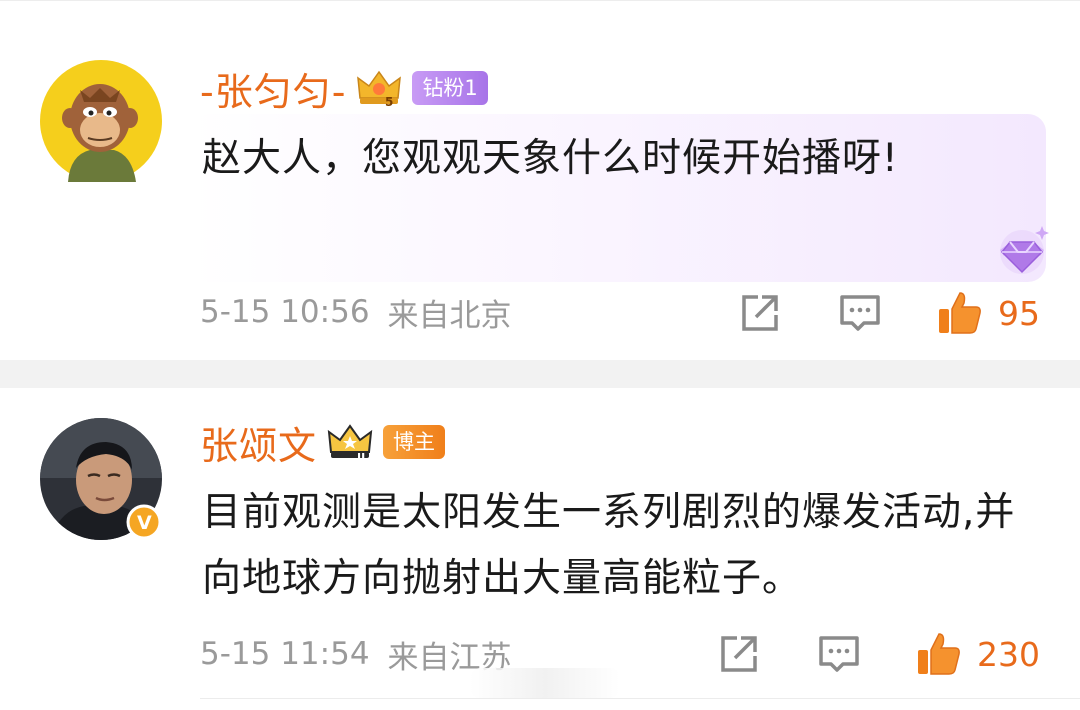  Describe the element at coordinates (273, 88) in the screenshot. I see `username: -张匀匀-` at that location.